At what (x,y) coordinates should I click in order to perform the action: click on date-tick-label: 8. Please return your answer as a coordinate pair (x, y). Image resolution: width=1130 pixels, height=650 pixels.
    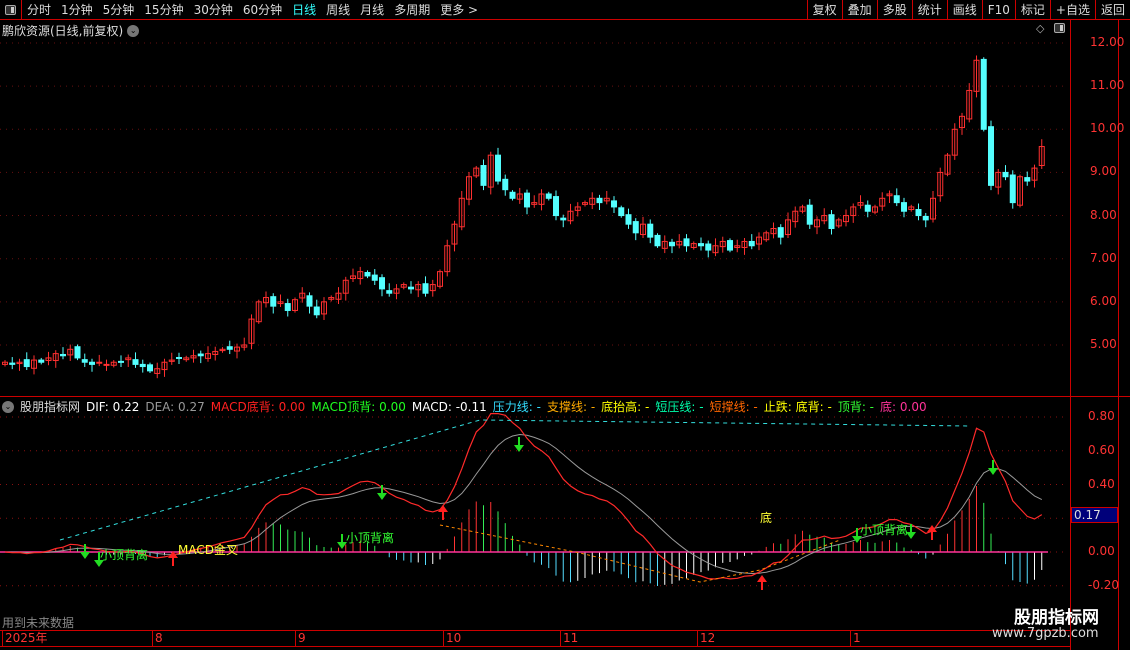
    Looking at the image, I should click on (157, 638).